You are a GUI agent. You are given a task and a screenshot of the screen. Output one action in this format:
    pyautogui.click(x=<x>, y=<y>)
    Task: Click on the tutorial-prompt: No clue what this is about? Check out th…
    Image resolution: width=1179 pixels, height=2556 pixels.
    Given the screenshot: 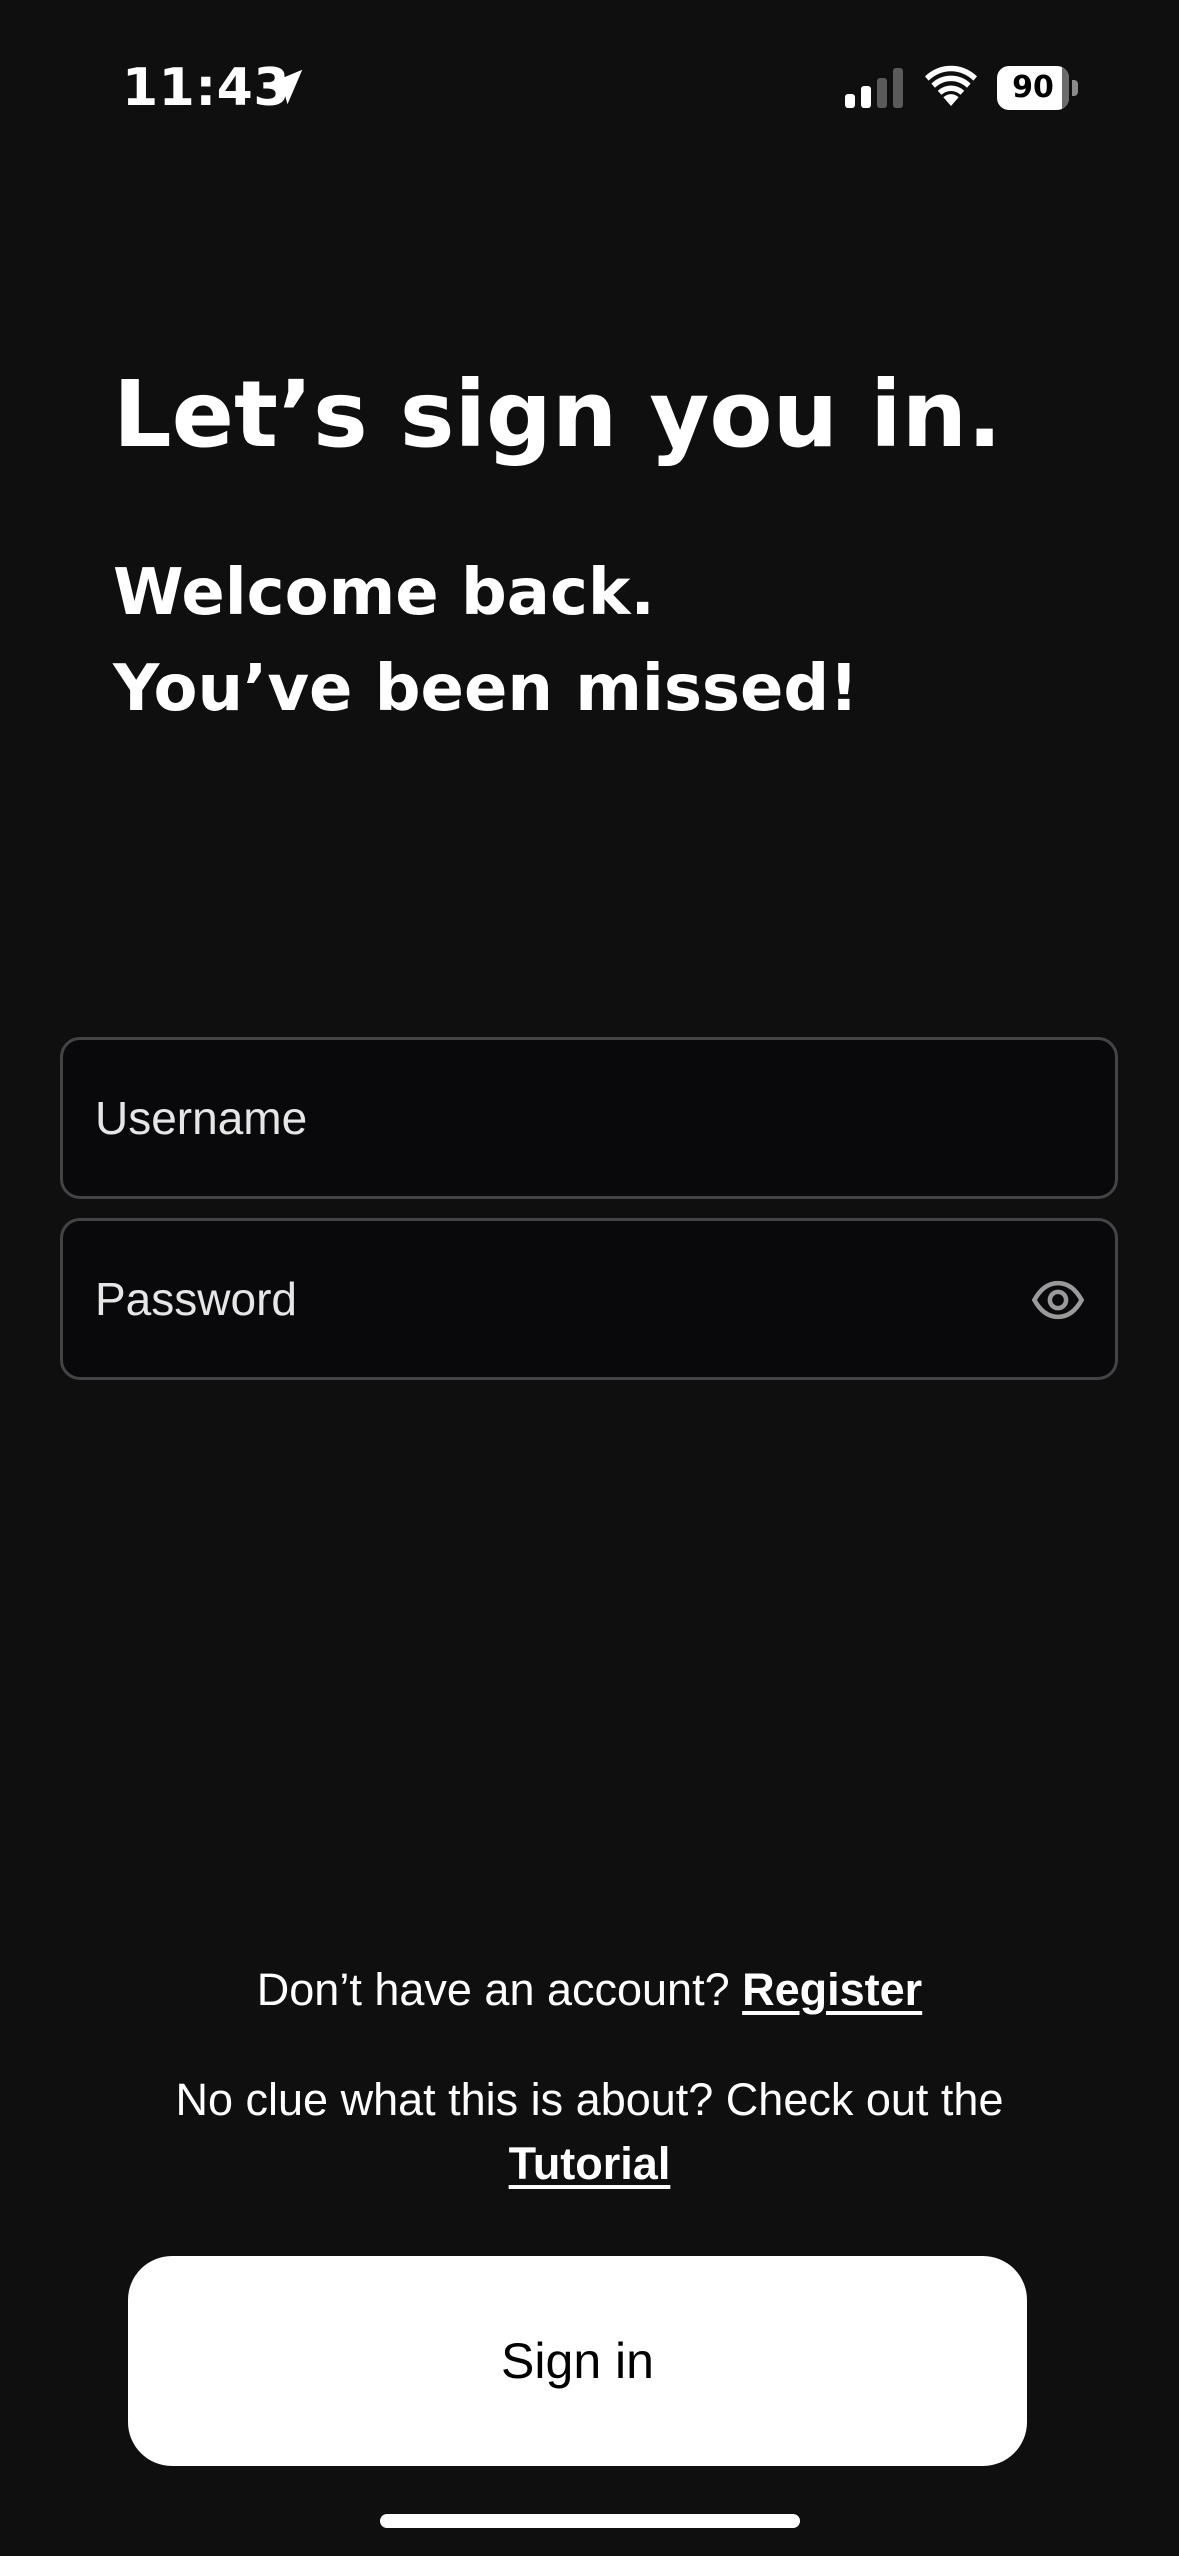 What is the action you would take?
    pyautogui.click(x=589, y=2132)
    